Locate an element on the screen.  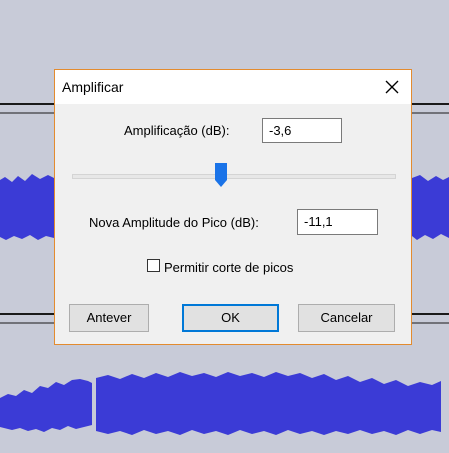
dialog-title: Amplificar is located at coordinates (93, 87).